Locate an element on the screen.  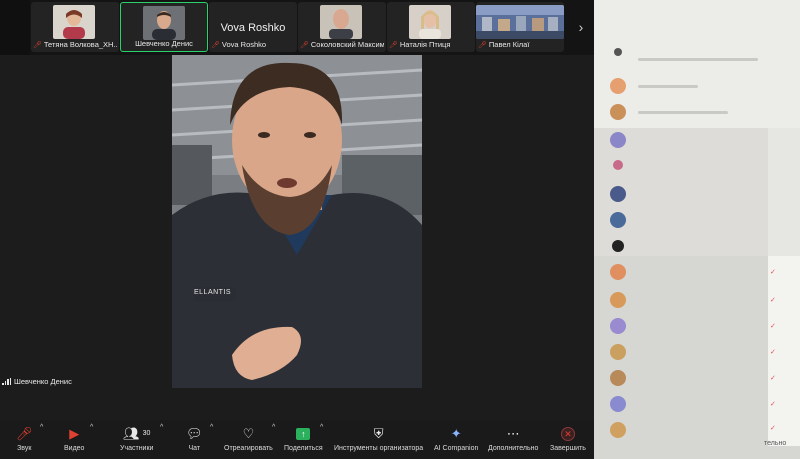
participant-tile: 🎤︎ Наталія Птиця is located at coordinates (431, 27).